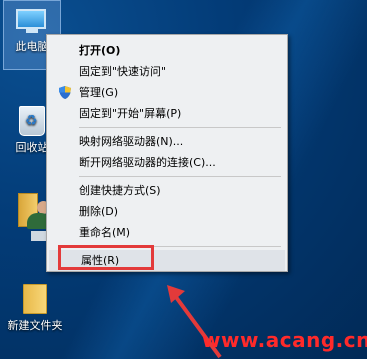 The image size is (367, 359). What do you see at coordinates (167, 113) in the screenshot?
I see `menu-item-pin-start: 固定到"开始"屏幕(P)` at bounding box center [167, 113].